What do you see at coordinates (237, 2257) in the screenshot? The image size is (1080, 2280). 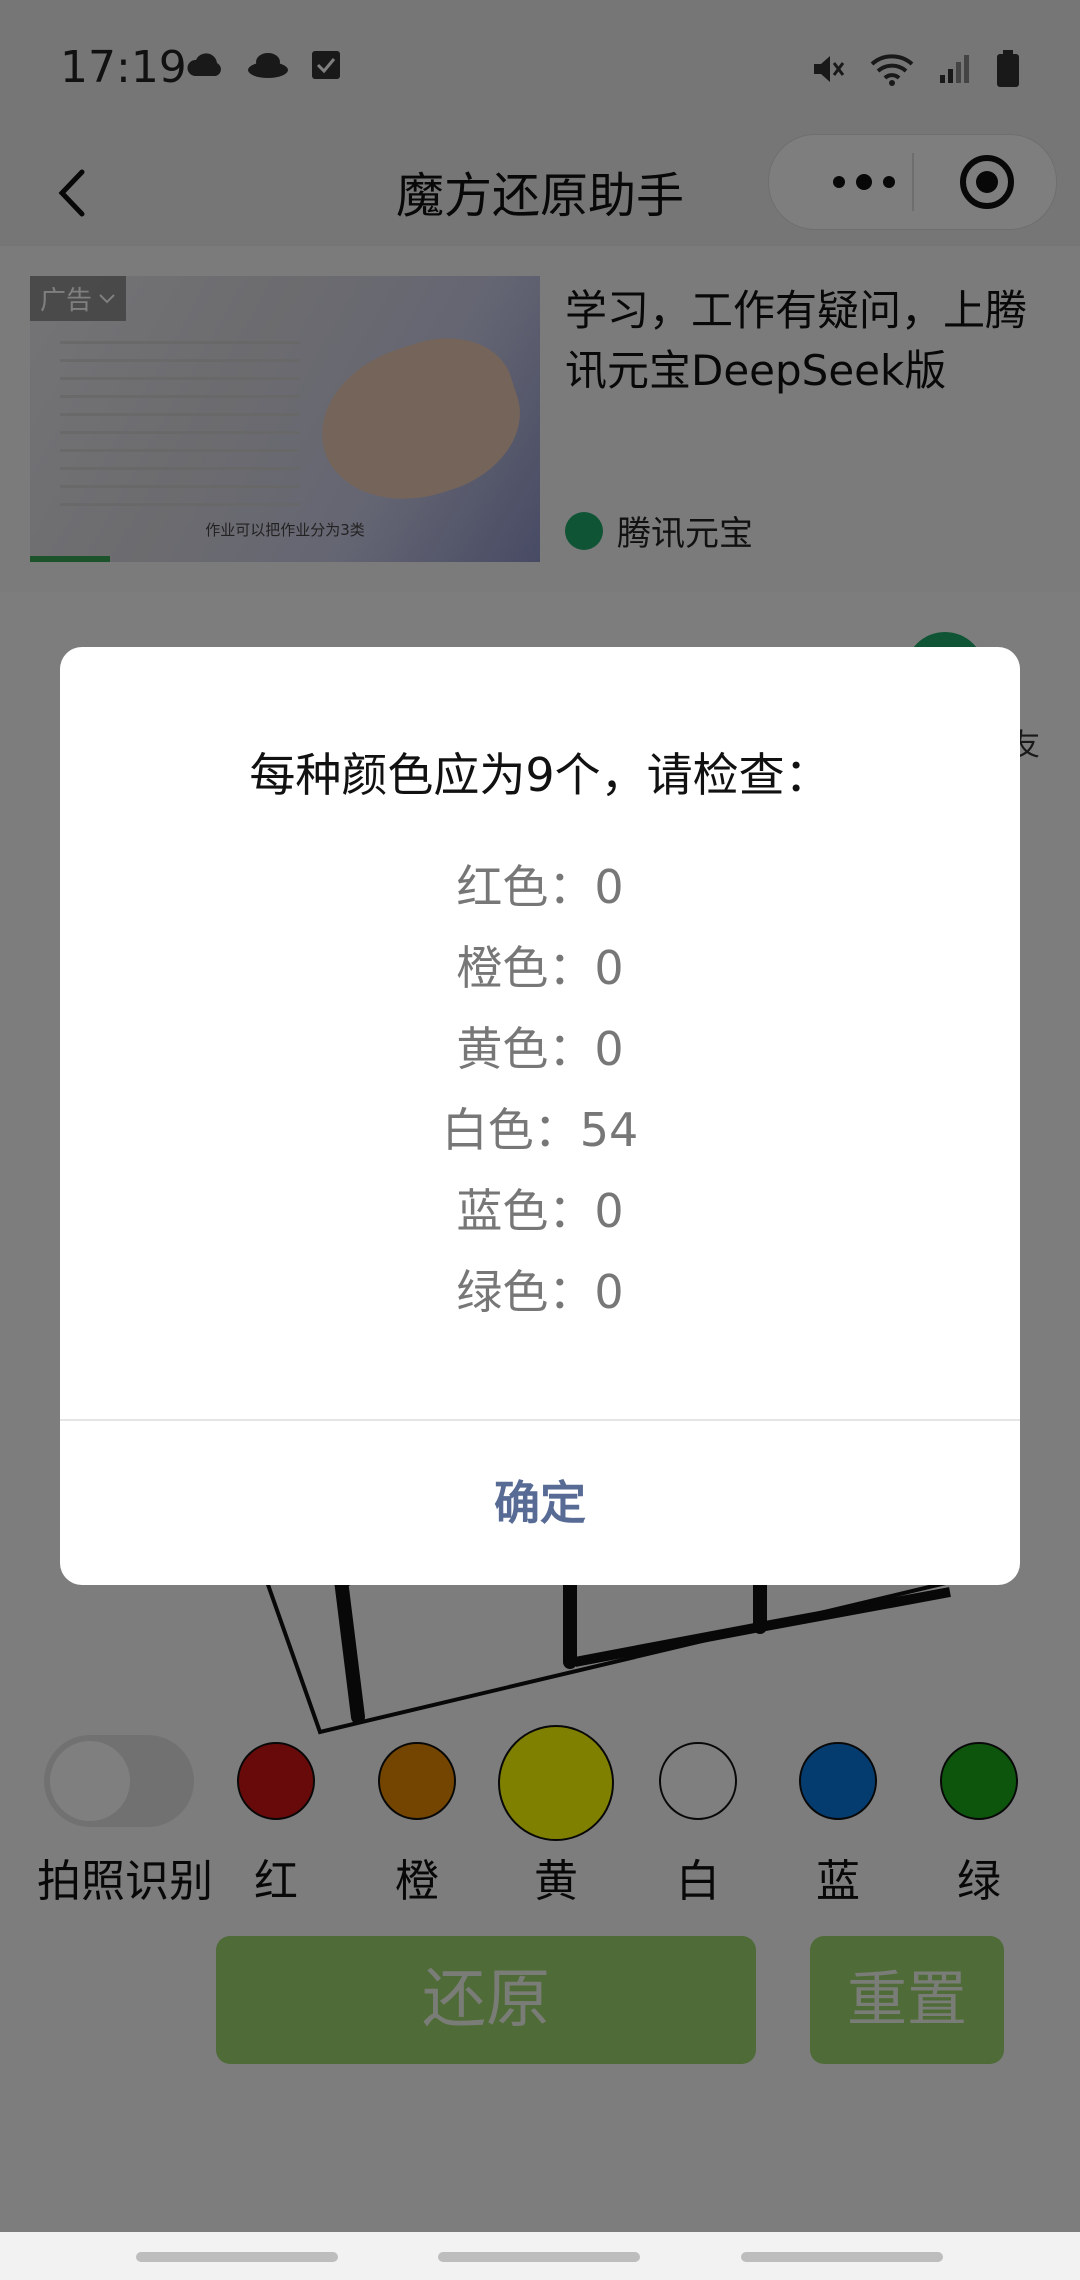 I see `nav-recent-bar` at bounding box center [237, 2257].